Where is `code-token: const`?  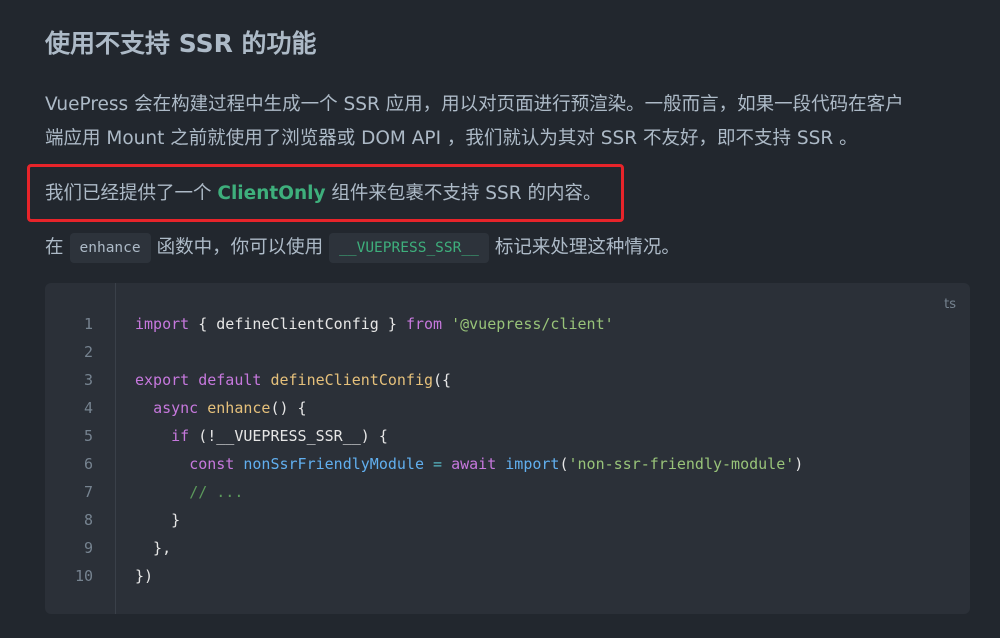 code-token: const is located at coordinates (212, 464).